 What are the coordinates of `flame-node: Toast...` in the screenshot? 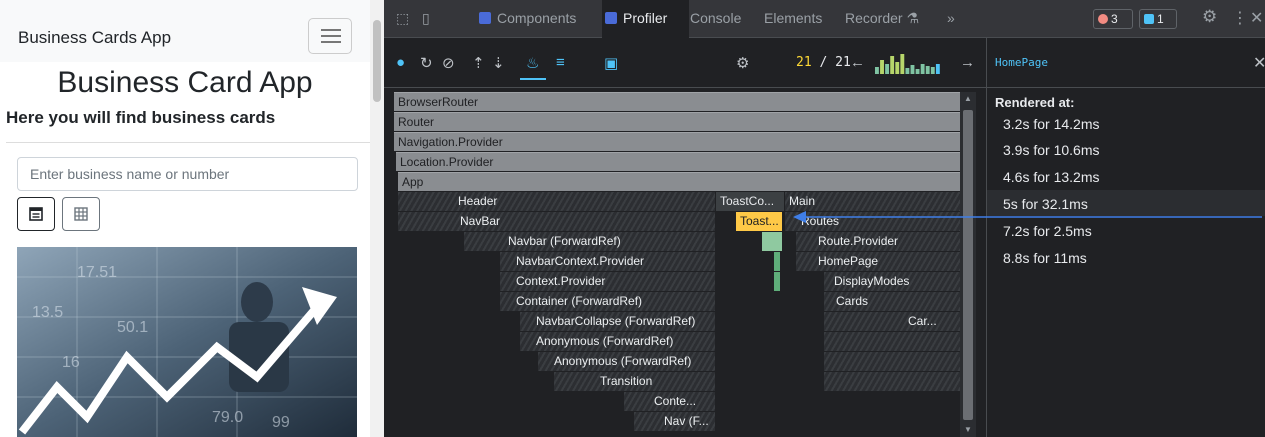 It's located at (759, 221).